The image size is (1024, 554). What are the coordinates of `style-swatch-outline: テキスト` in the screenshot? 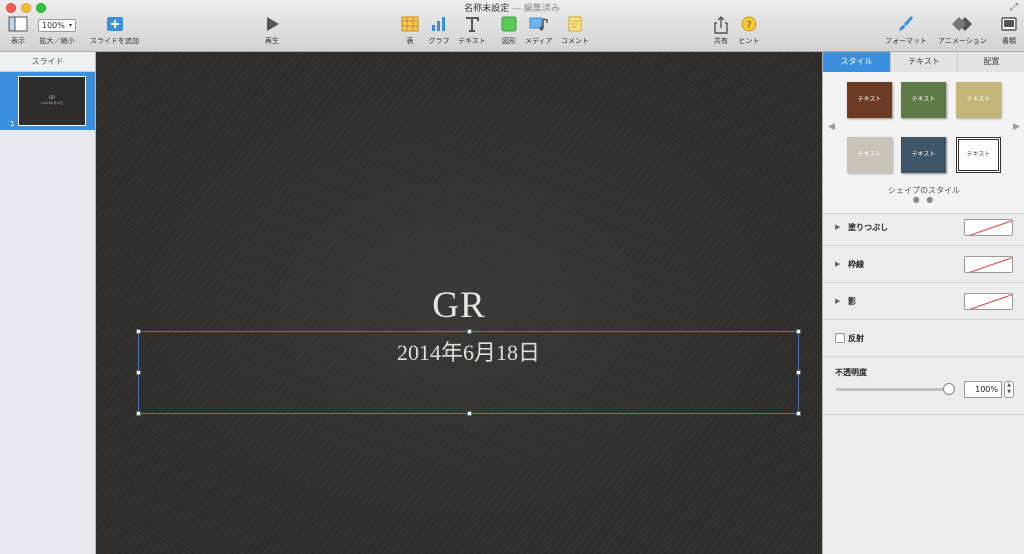 It's located at (978, 155).